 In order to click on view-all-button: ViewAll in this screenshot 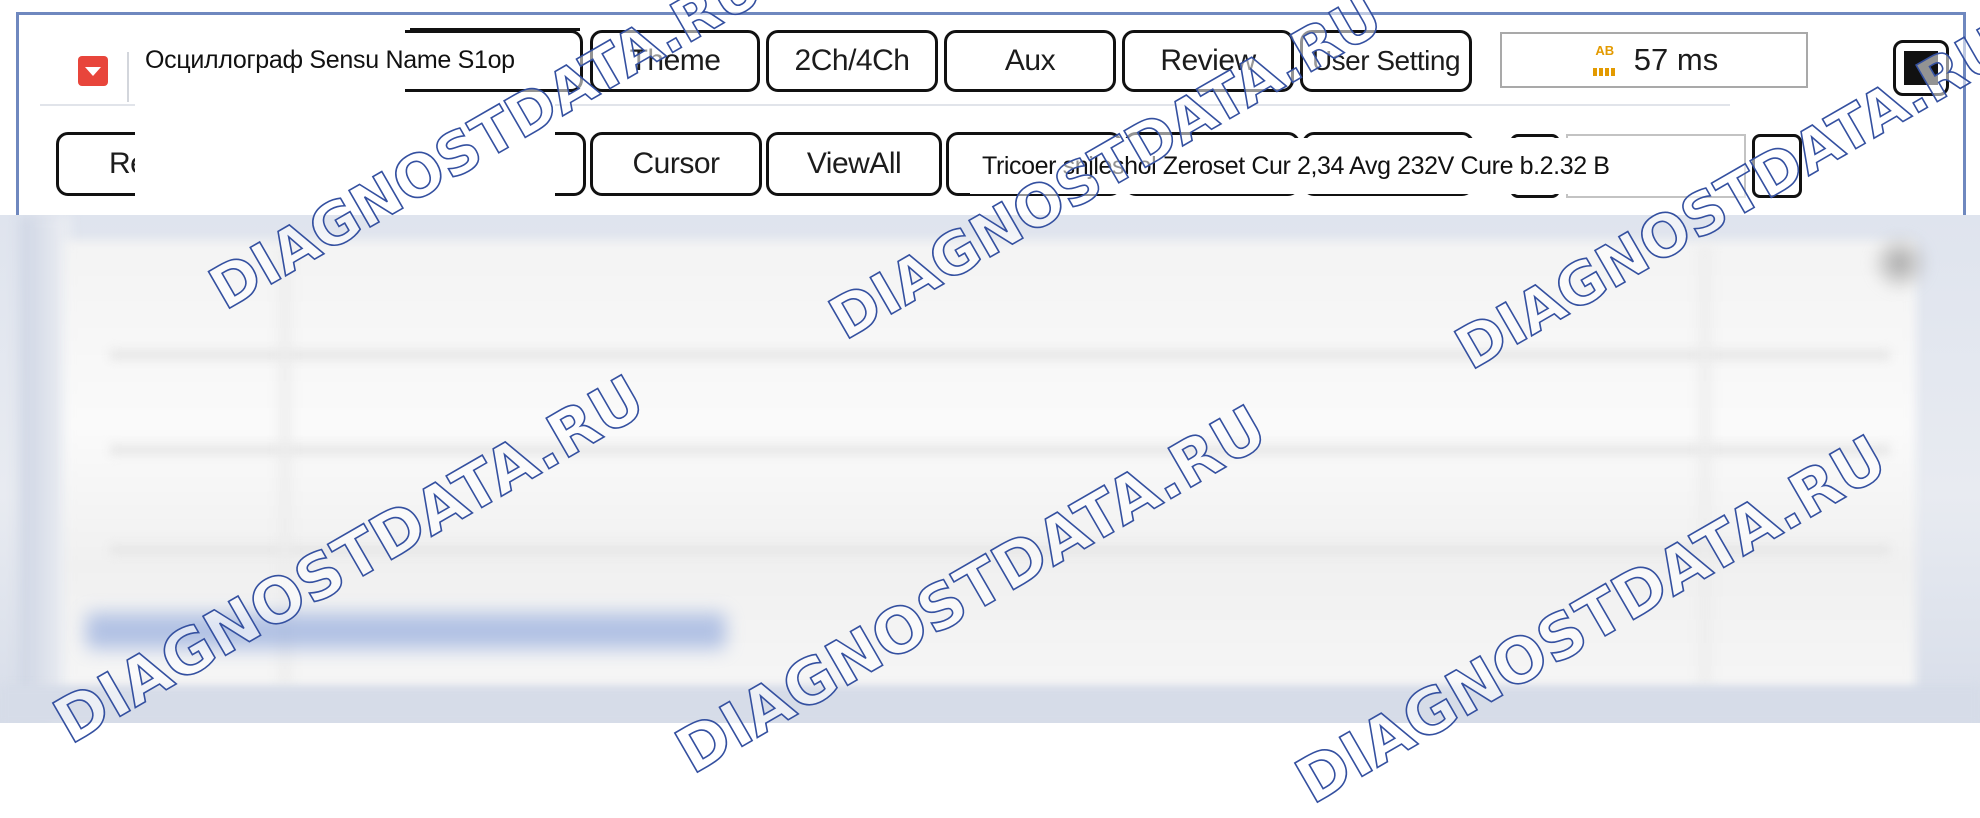, I will do `click(854, 164)`.